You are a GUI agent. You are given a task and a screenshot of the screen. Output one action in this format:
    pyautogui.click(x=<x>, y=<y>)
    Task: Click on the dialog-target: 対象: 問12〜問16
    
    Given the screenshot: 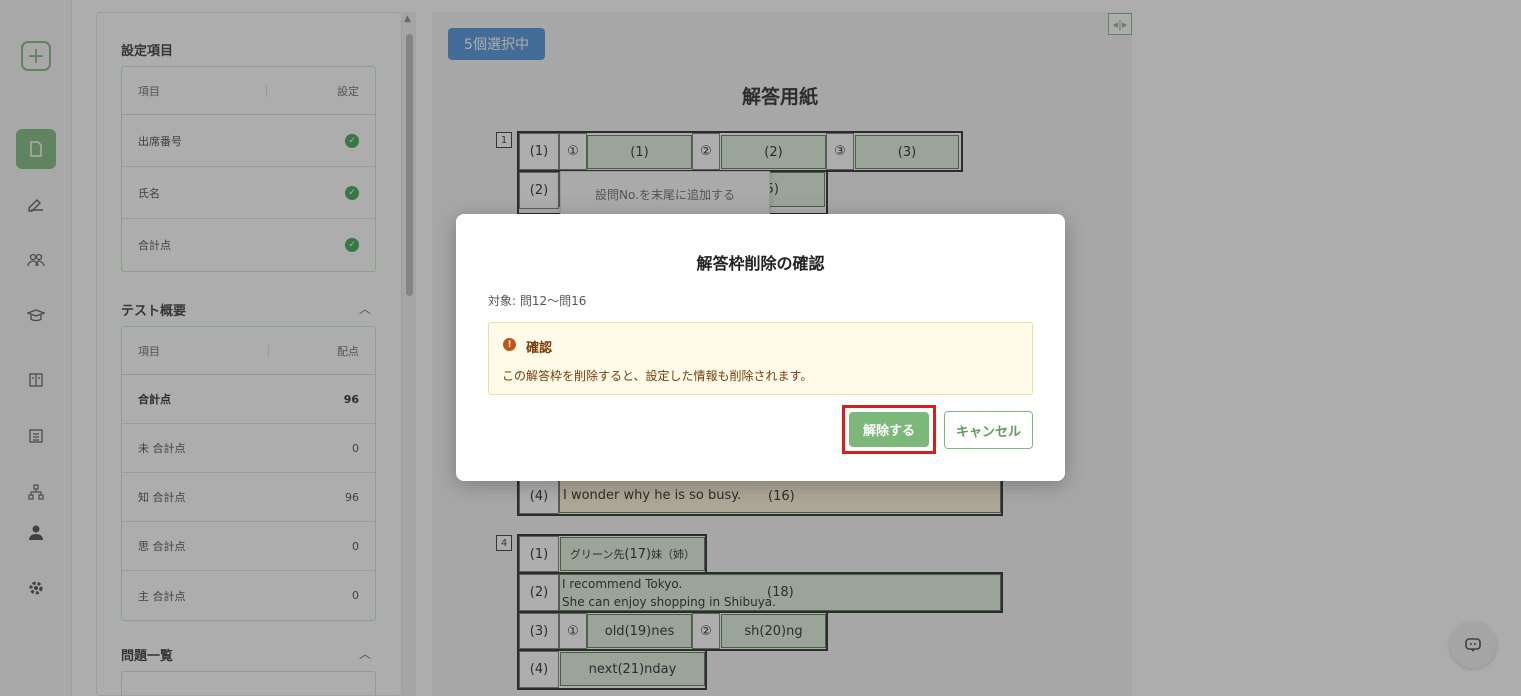 What is the action you would take?
    pyautogui.click(x=537, y=301)
    